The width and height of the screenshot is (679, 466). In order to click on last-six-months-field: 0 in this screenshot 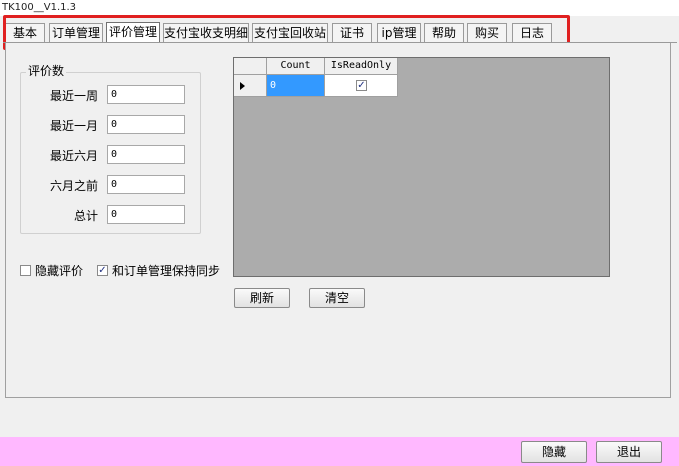, I will do `click(146, 154)`.